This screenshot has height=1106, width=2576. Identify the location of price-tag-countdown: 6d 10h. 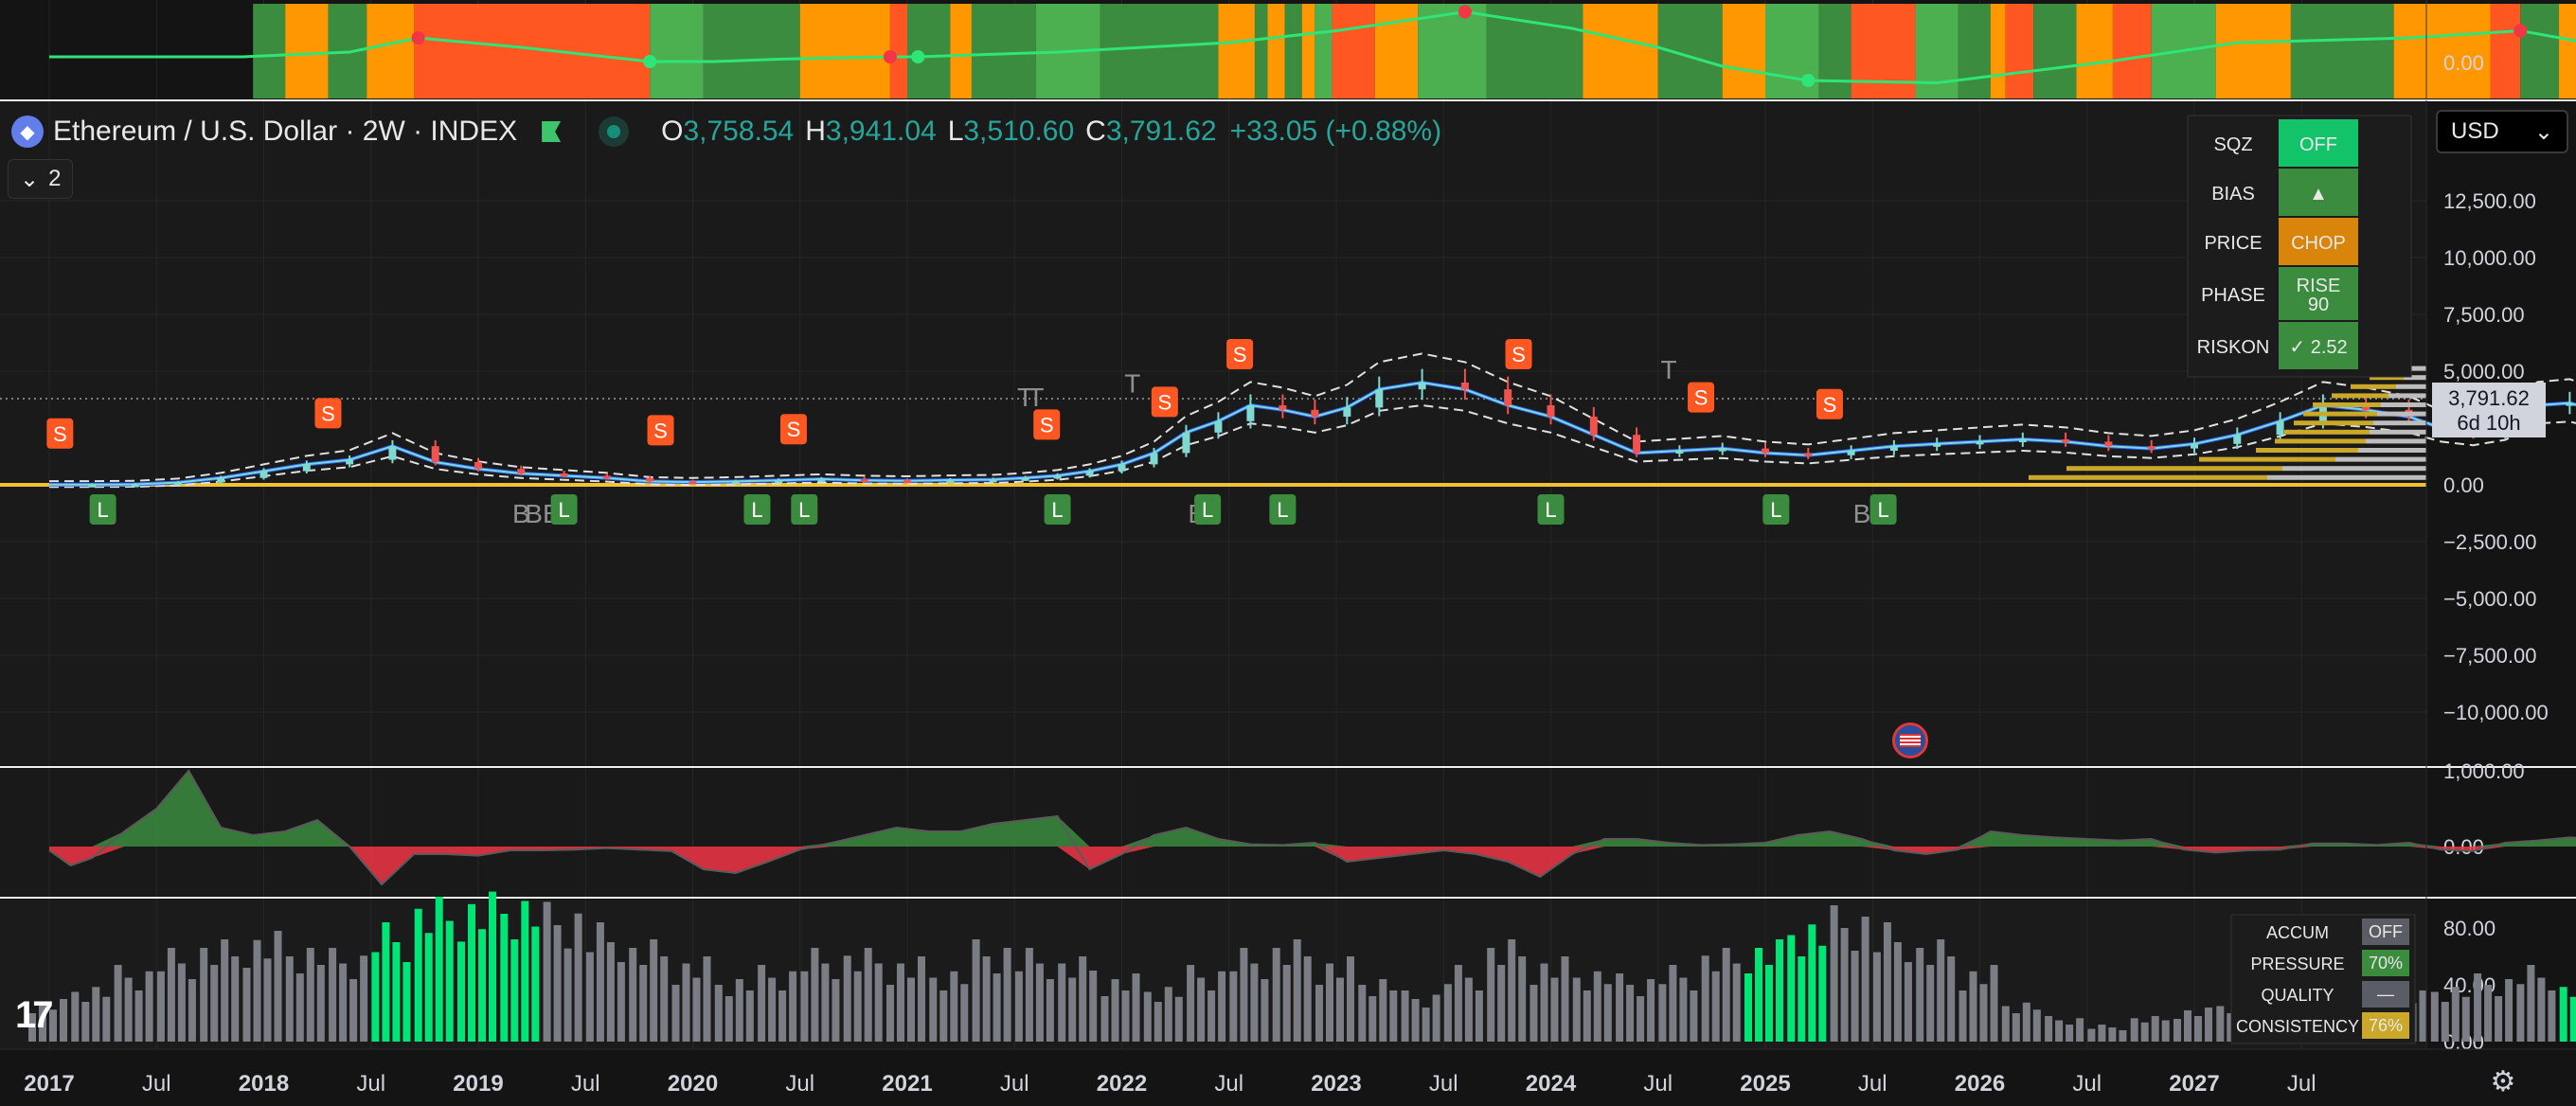
(2488, 423).